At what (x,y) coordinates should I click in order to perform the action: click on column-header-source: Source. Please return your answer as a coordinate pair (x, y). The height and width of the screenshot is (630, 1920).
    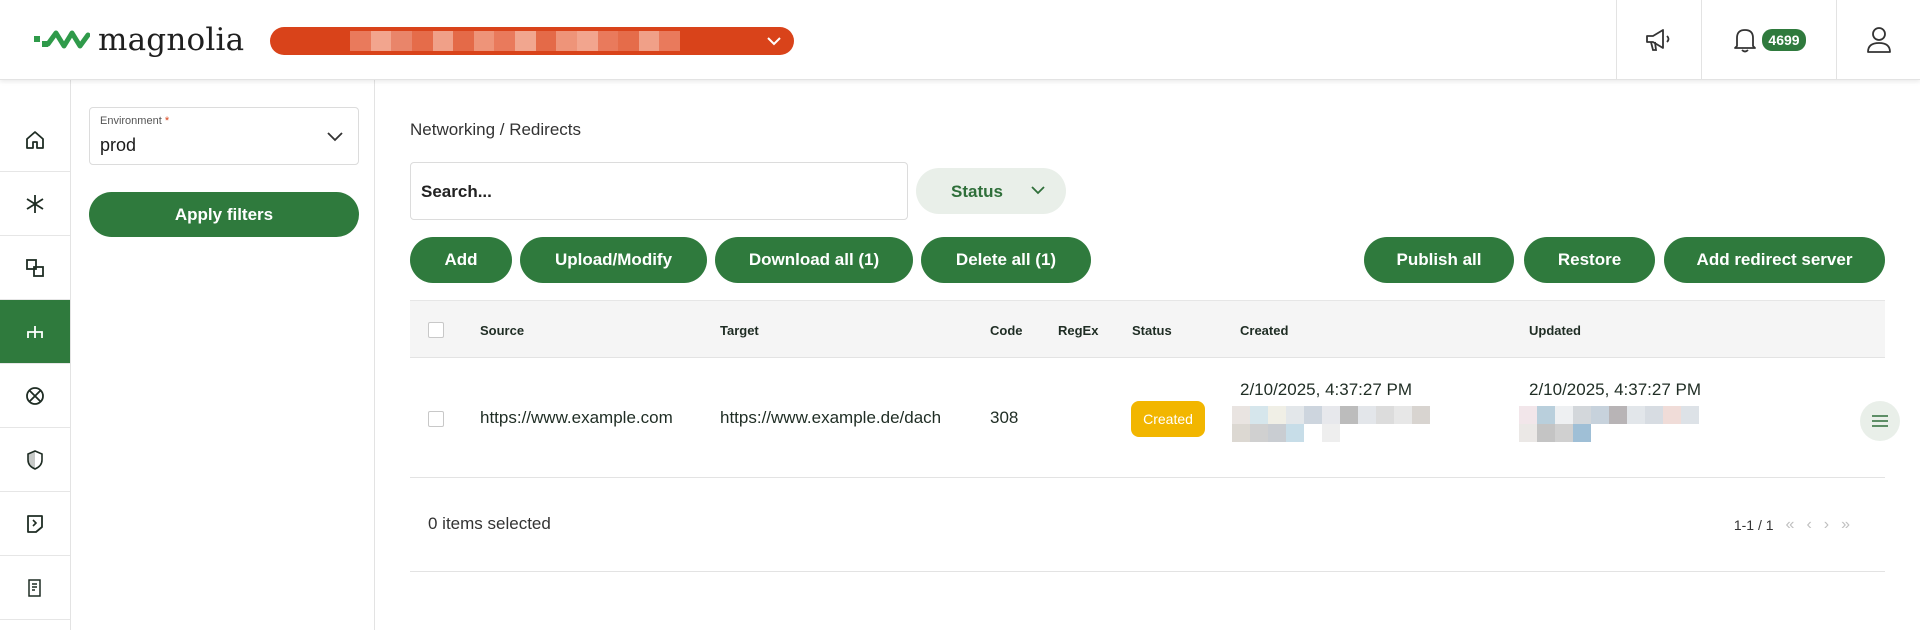
    Looking at the image, I should click on (502, 330).